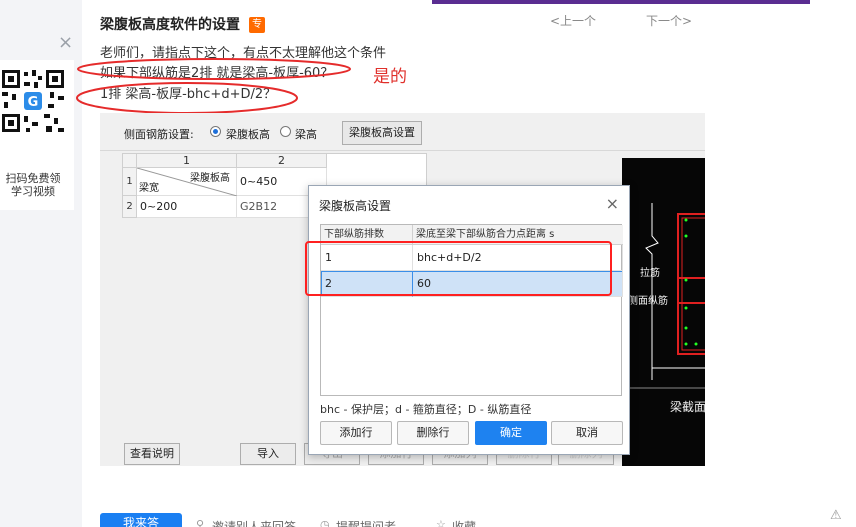  What do you see at coordinates (390, 77) in the screenshot?
I see `answer-annotation: 是的` at bounding box center [390, 77].